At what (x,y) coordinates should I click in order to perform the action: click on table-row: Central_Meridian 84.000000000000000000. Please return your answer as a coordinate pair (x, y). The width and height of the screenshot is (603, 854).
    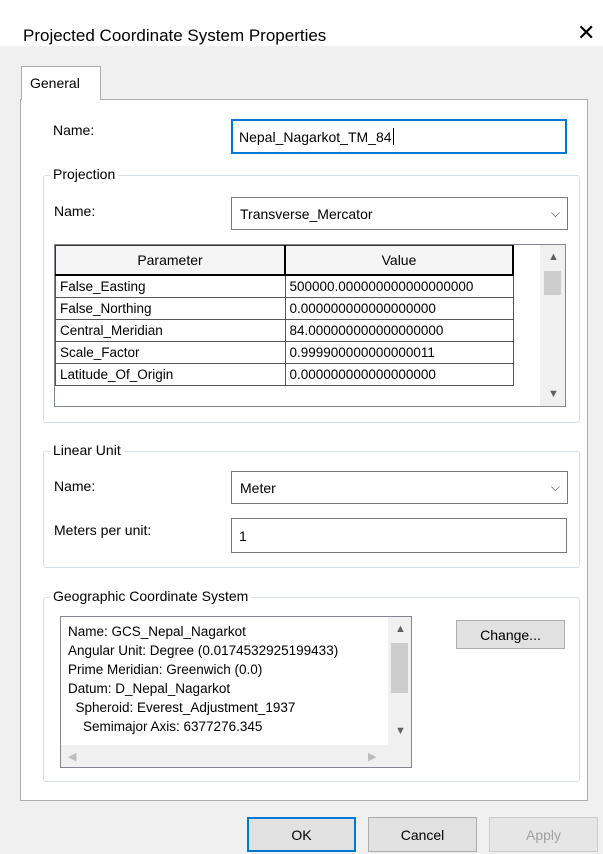
    Looking at the image, I should click on (284, 330).